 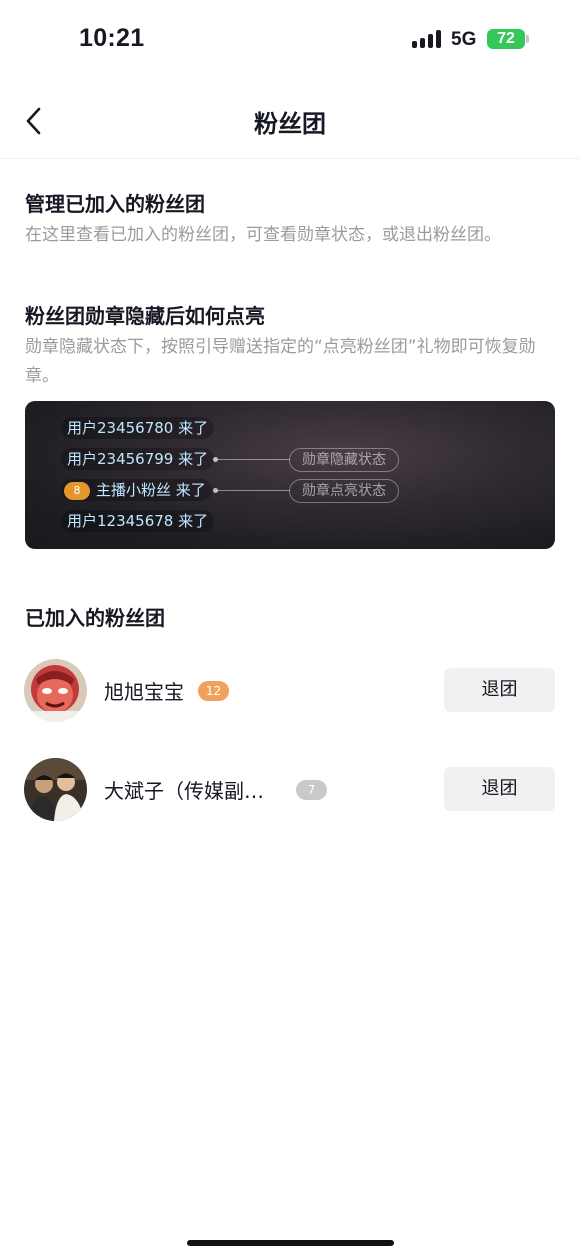 What do you see at coordinates (344, 491) in the screenshot?
I see `lit-state-label: 勋章点亮状态` at bounding box center [344, 491].